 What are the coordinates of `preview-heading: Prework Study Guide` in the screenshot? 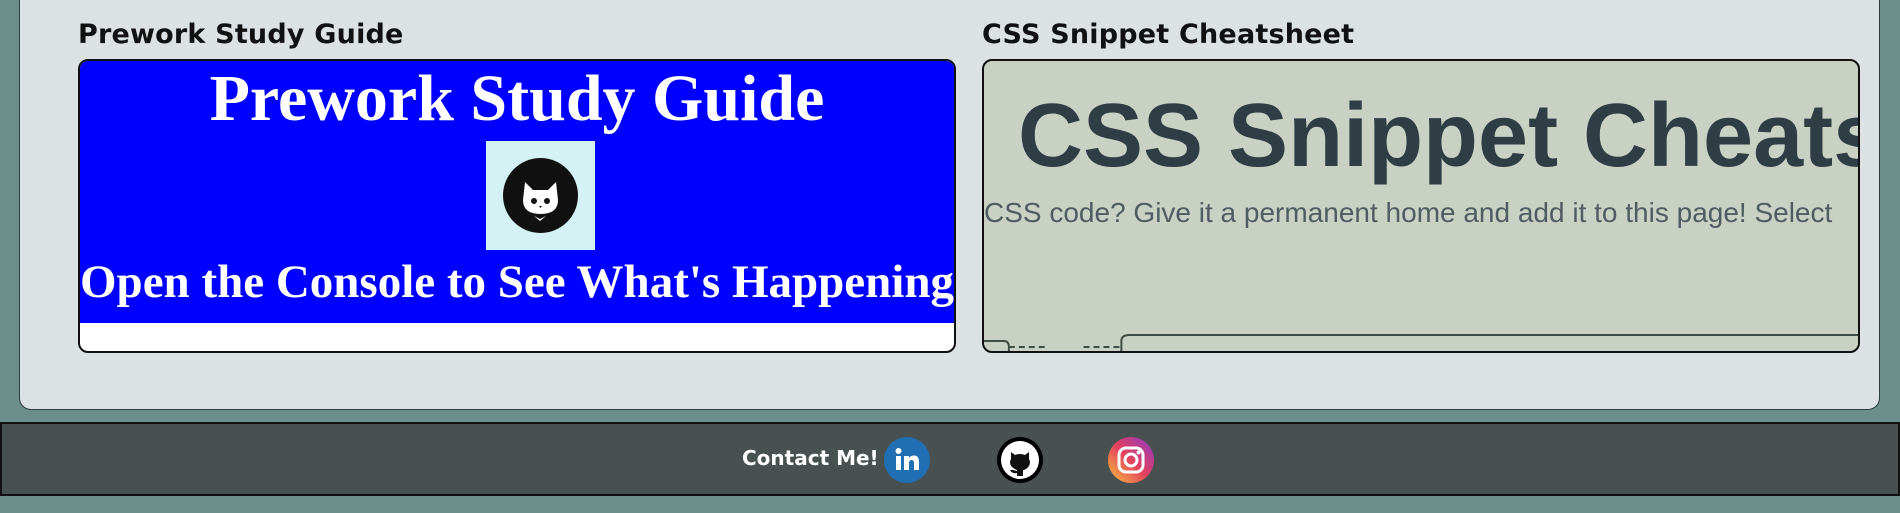 It's located at (517, 98).